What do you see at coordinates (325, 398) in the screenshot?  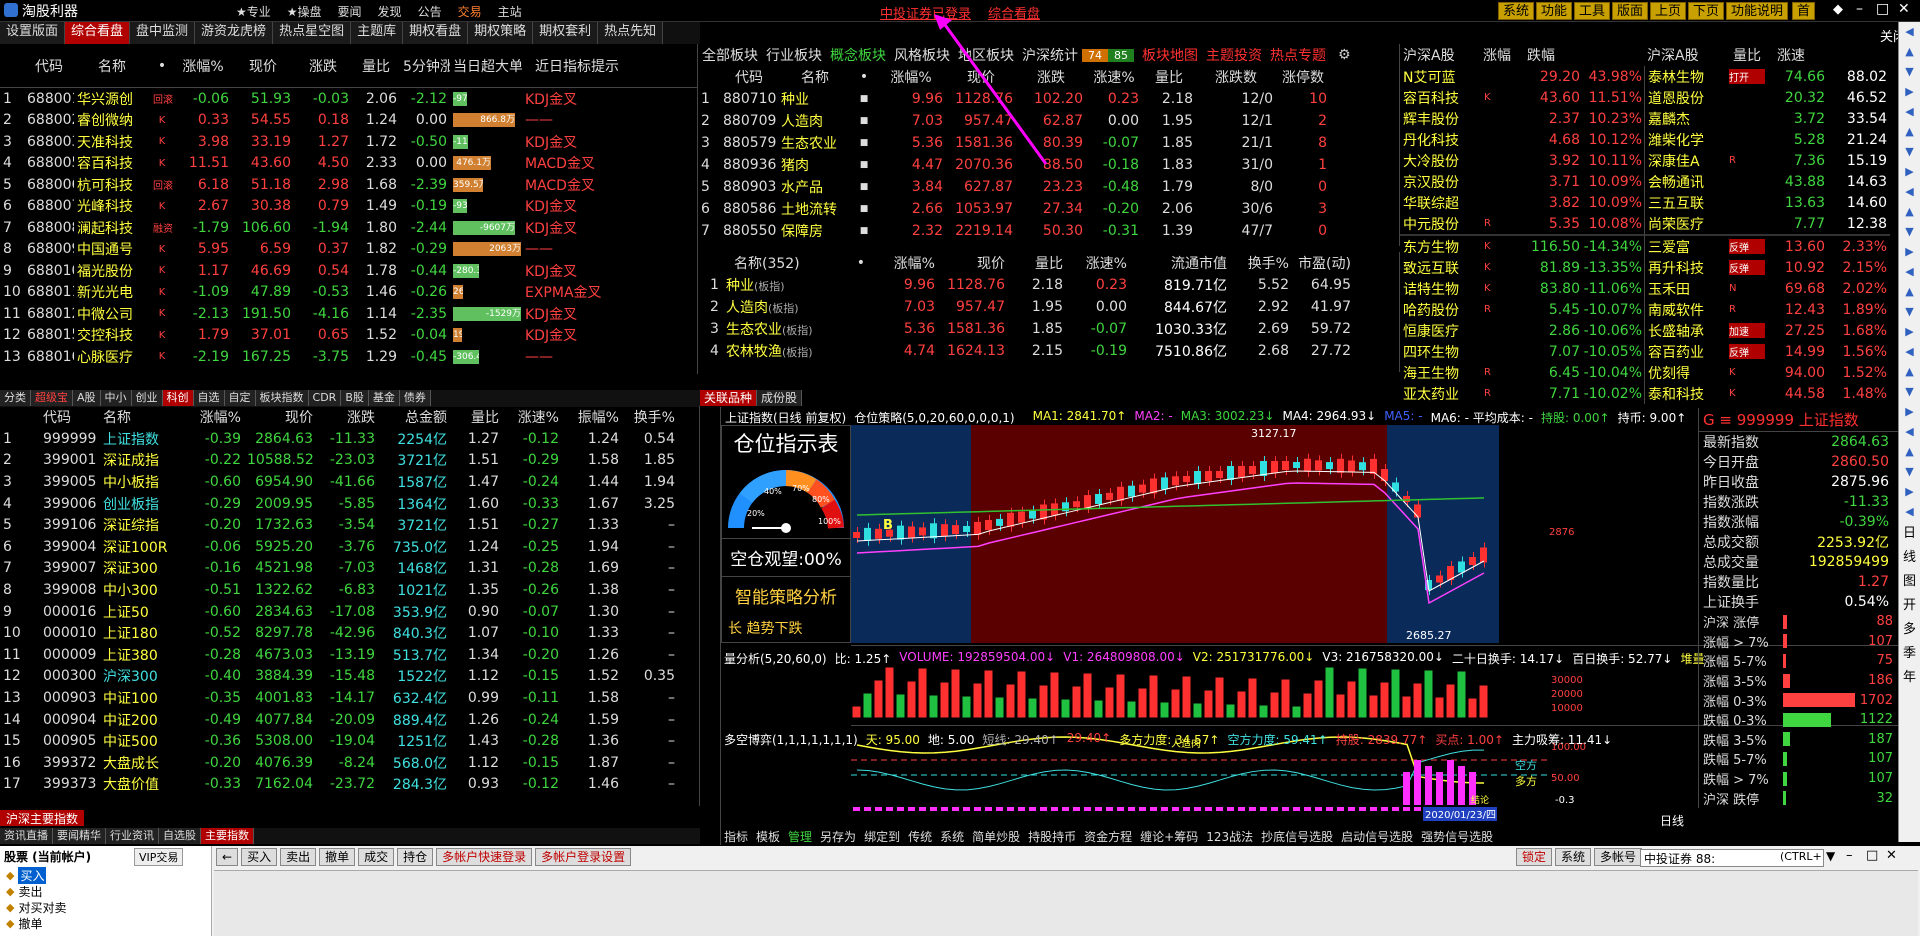 I see `category-tab: CDR` at bounding box center [325, 398].